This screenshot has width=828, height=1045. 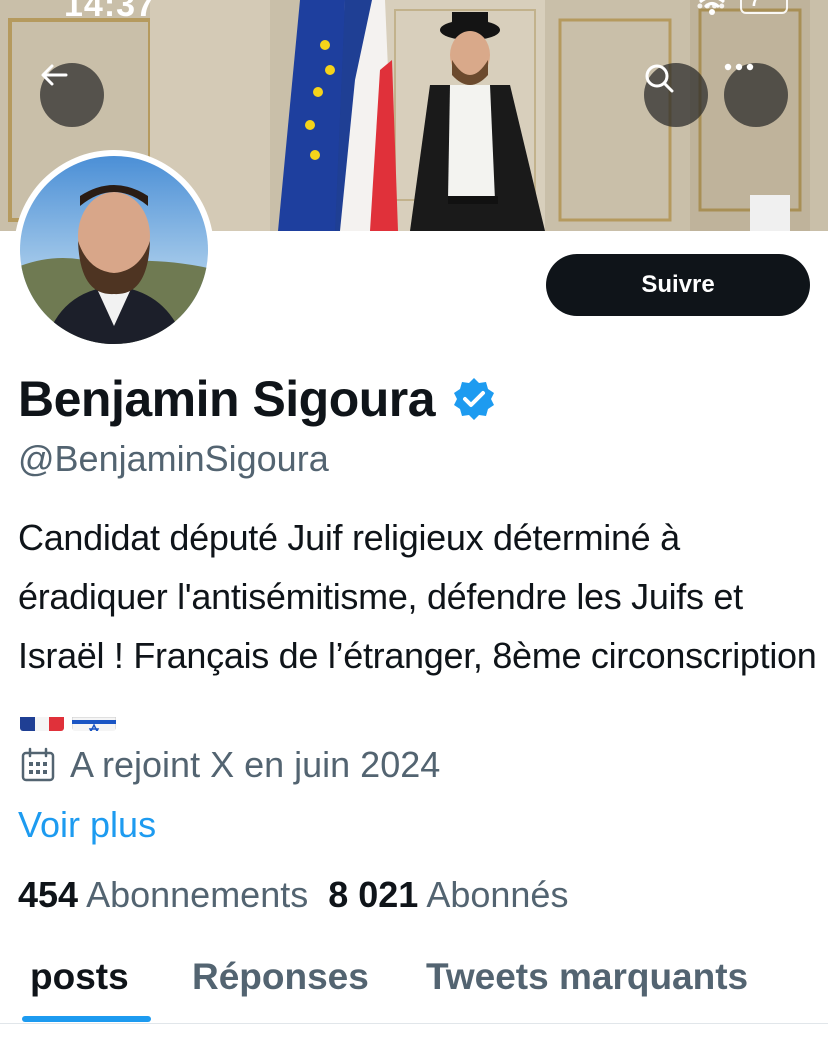 I want to click on active-tab-indicator, so click(x=86, y=1019).